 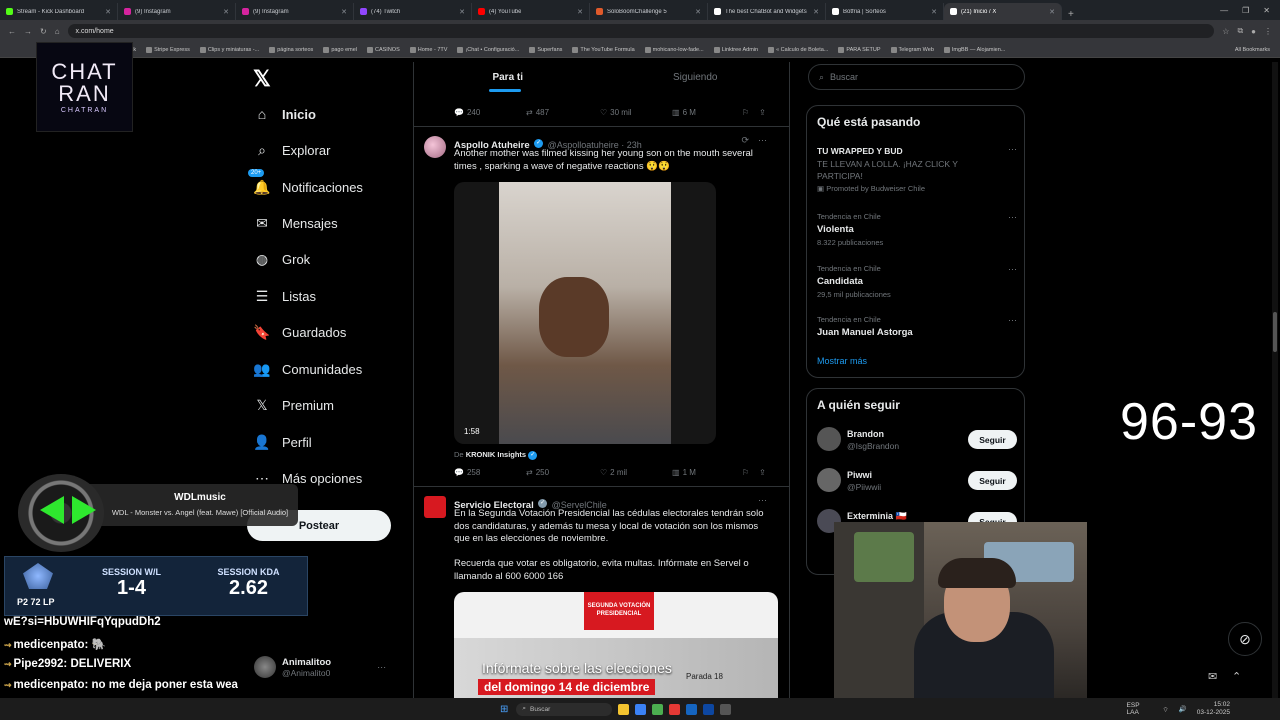 I want to click on messages-drawer-icon: ✉, so click(x=1212, y=676).